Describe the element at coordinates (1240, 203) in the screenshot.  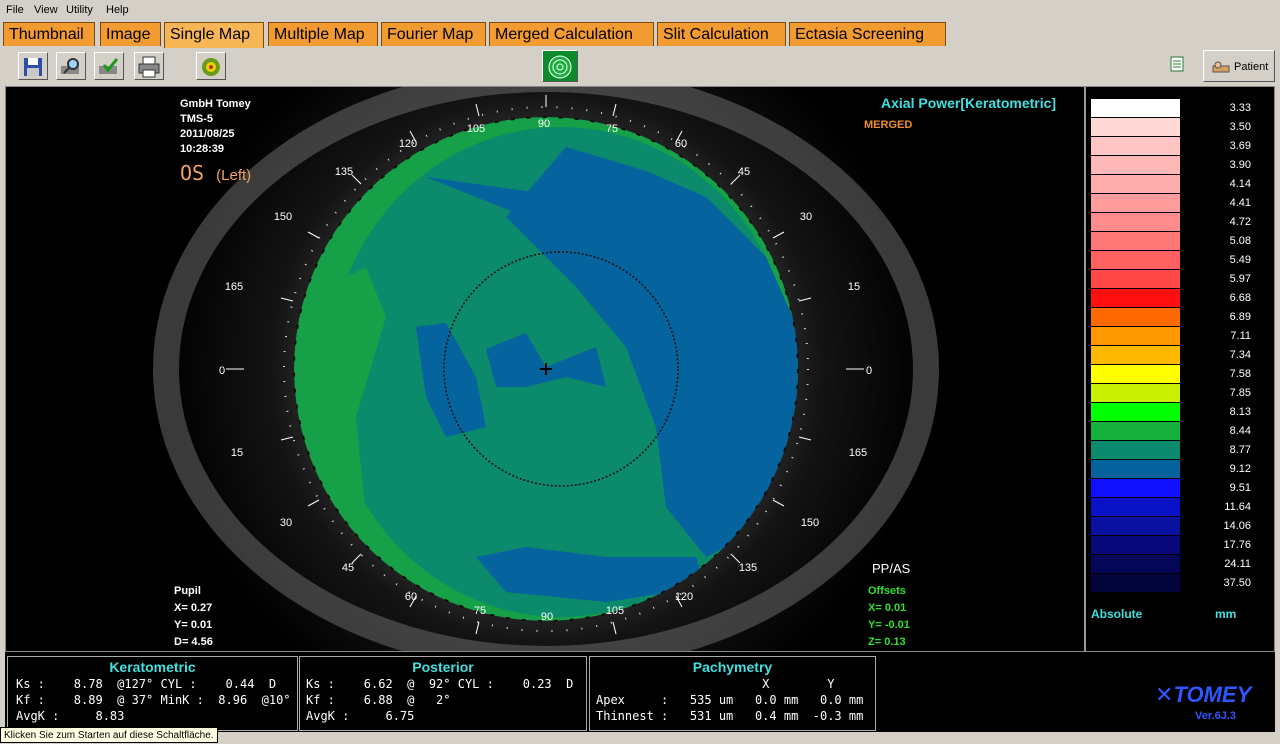
I see `scale-value: 4.41` at that location.